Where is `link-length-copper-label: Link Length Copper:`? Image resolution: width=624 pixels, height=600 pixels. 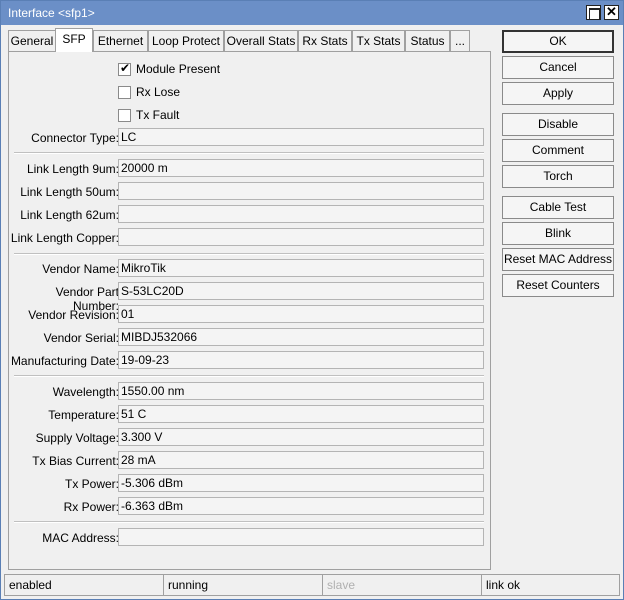
link-length-copper-label: Link Length Copper: is located at coordinates (64, 238).